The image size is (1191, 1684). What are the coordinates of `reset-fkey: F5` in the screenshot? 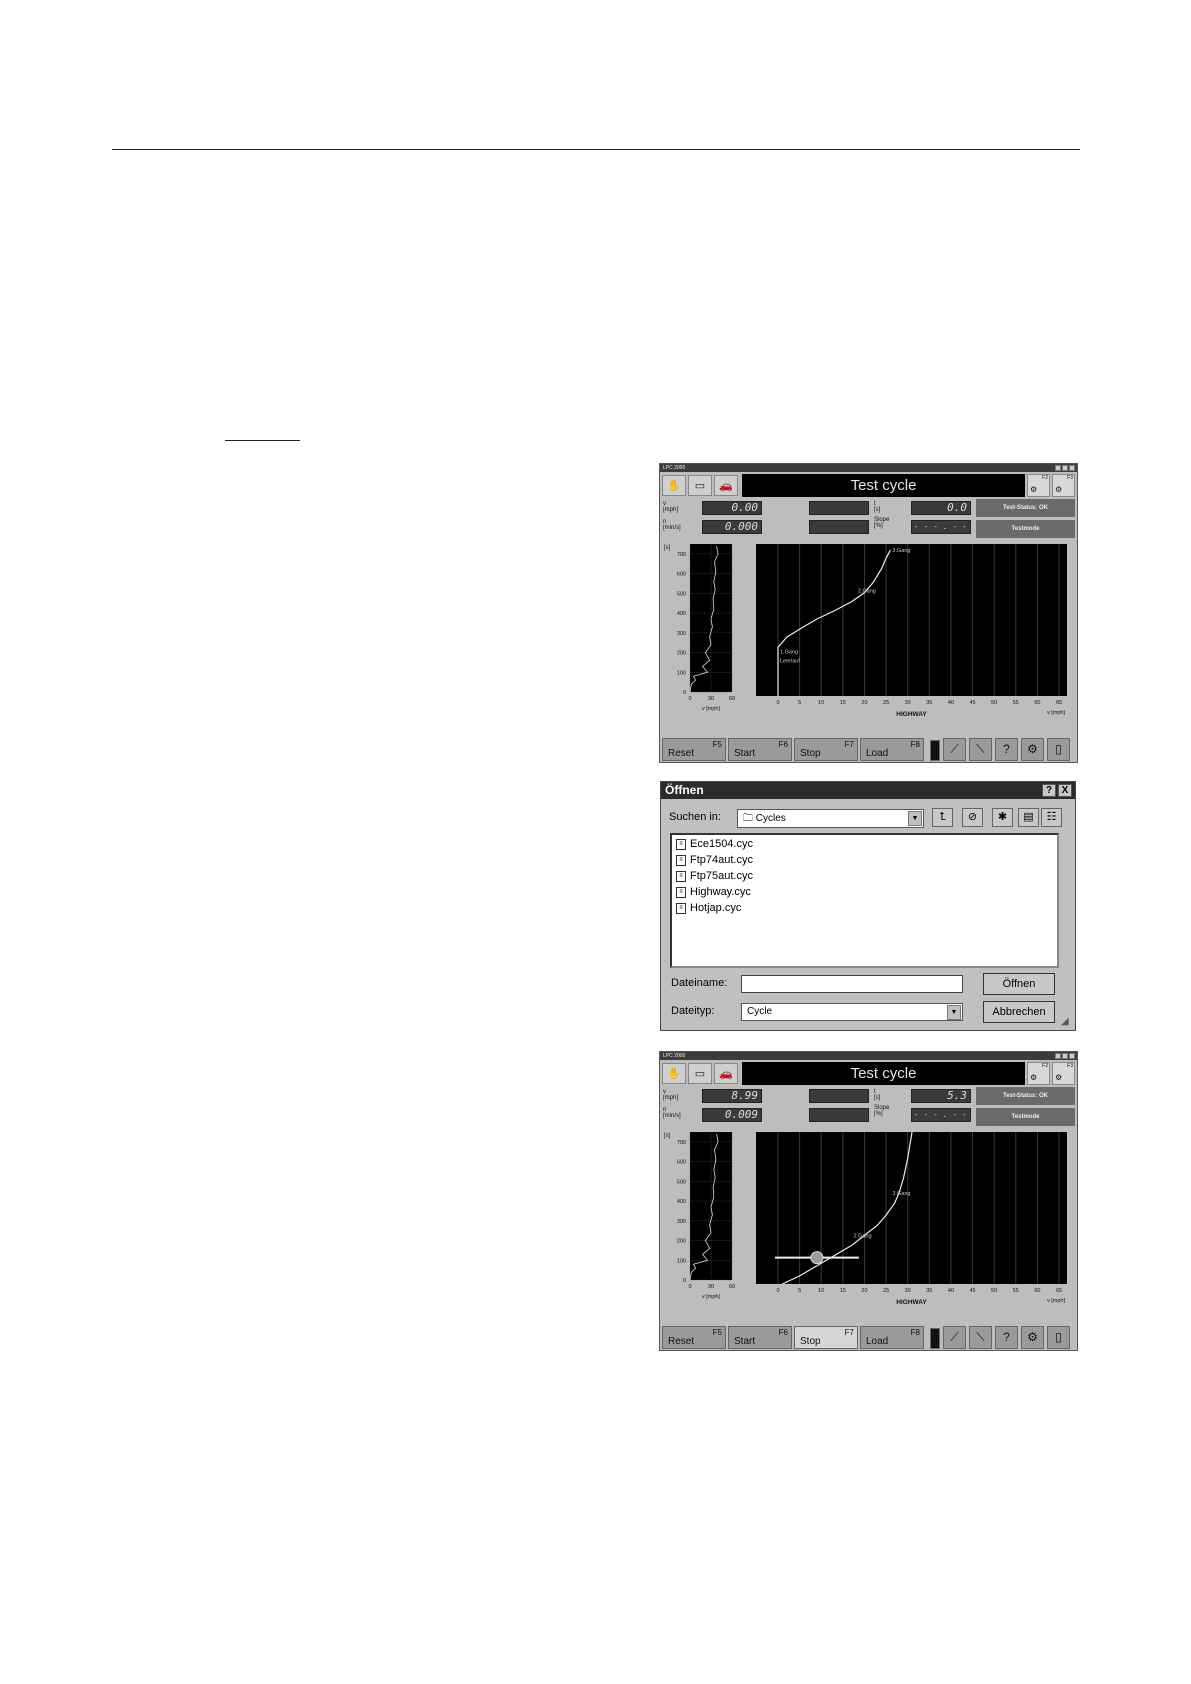 It's located at (717, 744).